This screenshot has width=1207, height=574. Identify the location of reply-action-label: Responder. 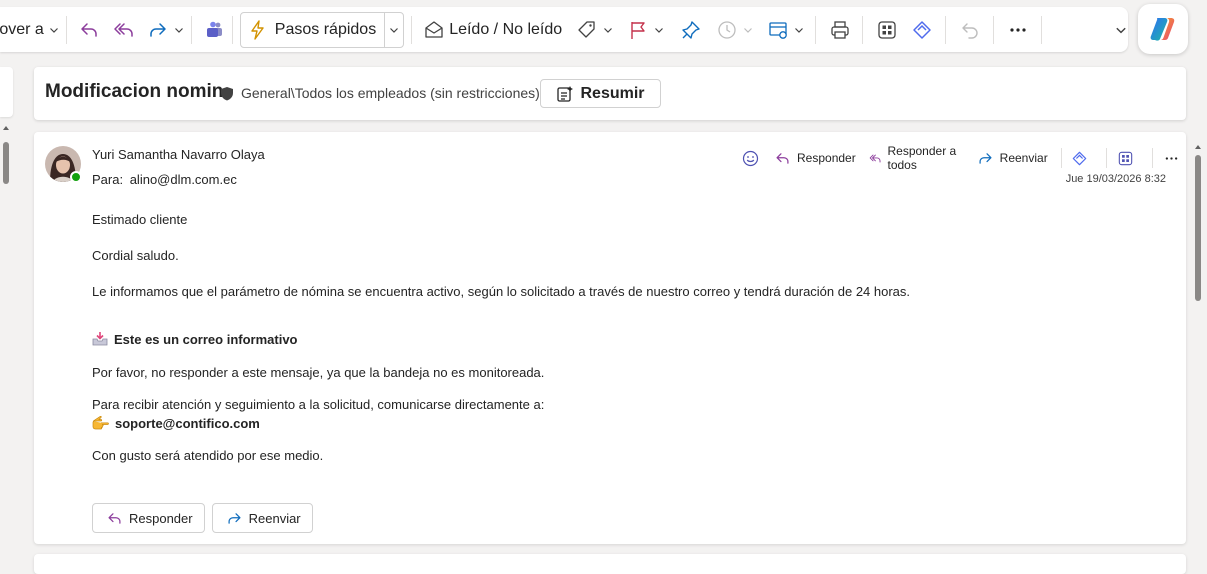
(826, 158).